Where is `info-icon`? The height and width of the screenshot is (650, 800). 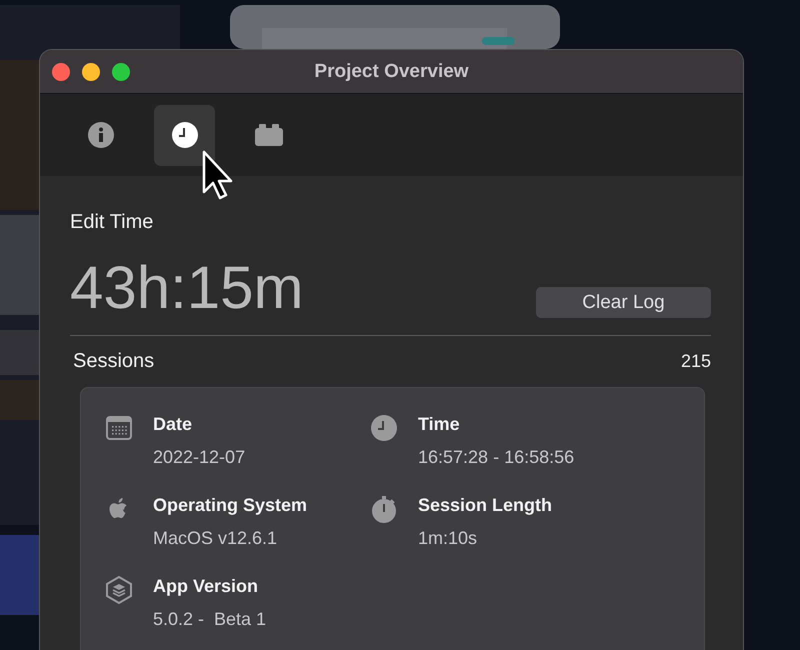 info-icon is located at coordinates (101, 135).